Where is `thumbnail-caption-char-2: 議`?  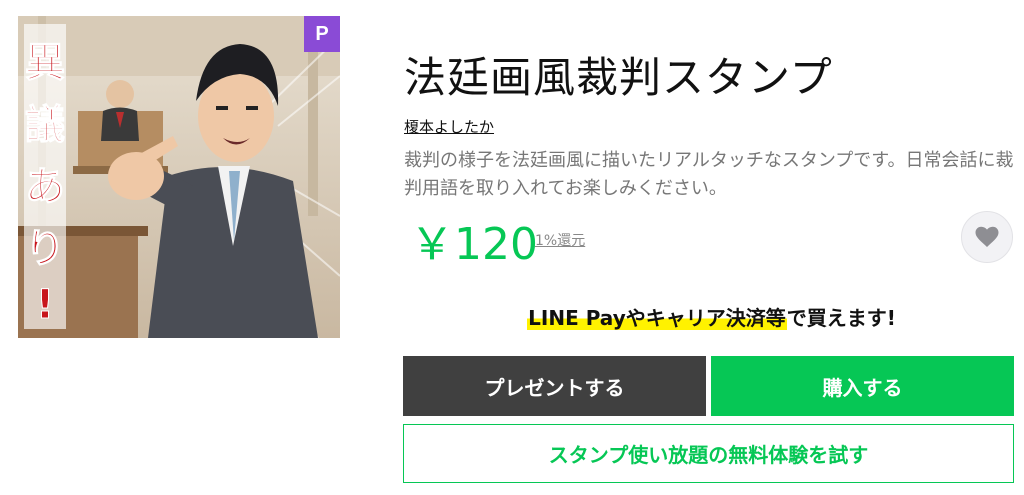 thumbnail-caption-char-2: 議 is located at coordinates (45, 125).